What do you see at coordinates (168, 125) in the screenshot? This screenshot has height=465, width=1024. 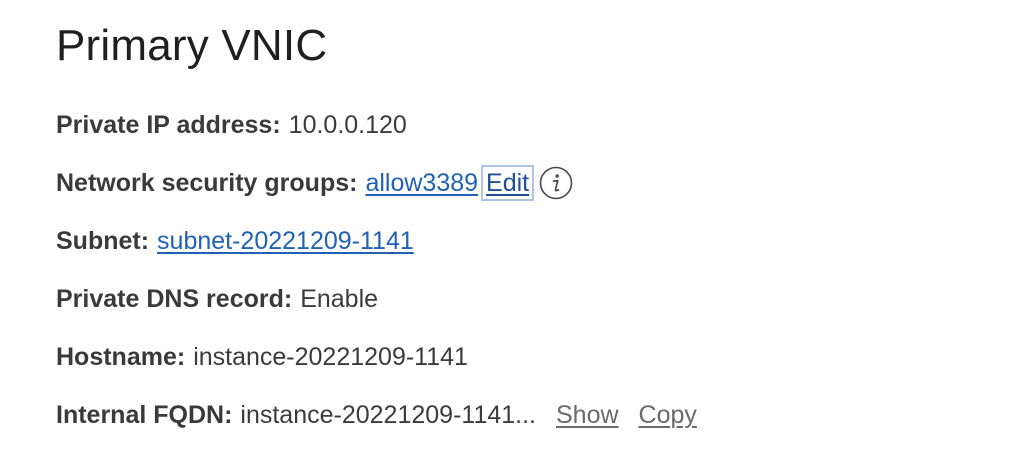 I see `private-ip-label: Private IP address:` at bounding box center [168, 125].